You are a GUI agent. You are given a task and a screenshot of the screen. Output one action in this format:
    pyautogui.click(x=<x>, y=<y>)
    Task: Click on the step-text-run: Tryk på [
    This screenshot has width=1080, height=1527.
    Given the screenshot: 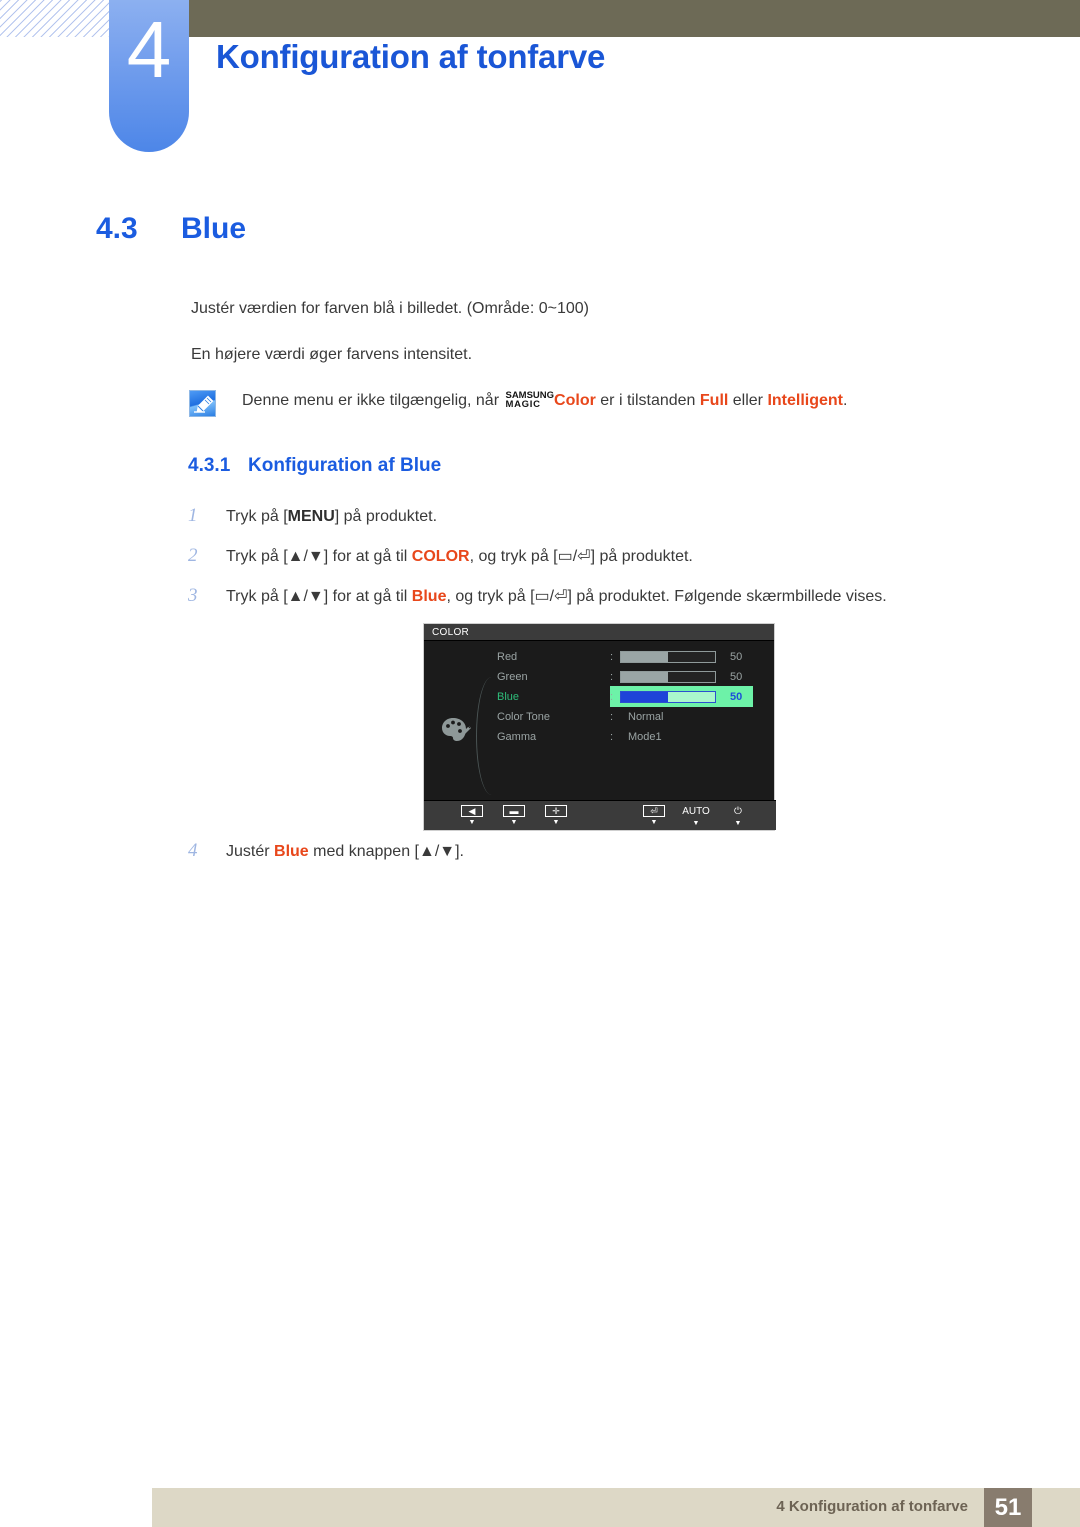 What is the action you would take?
    pyautogui.click(x=257, y=516)
    